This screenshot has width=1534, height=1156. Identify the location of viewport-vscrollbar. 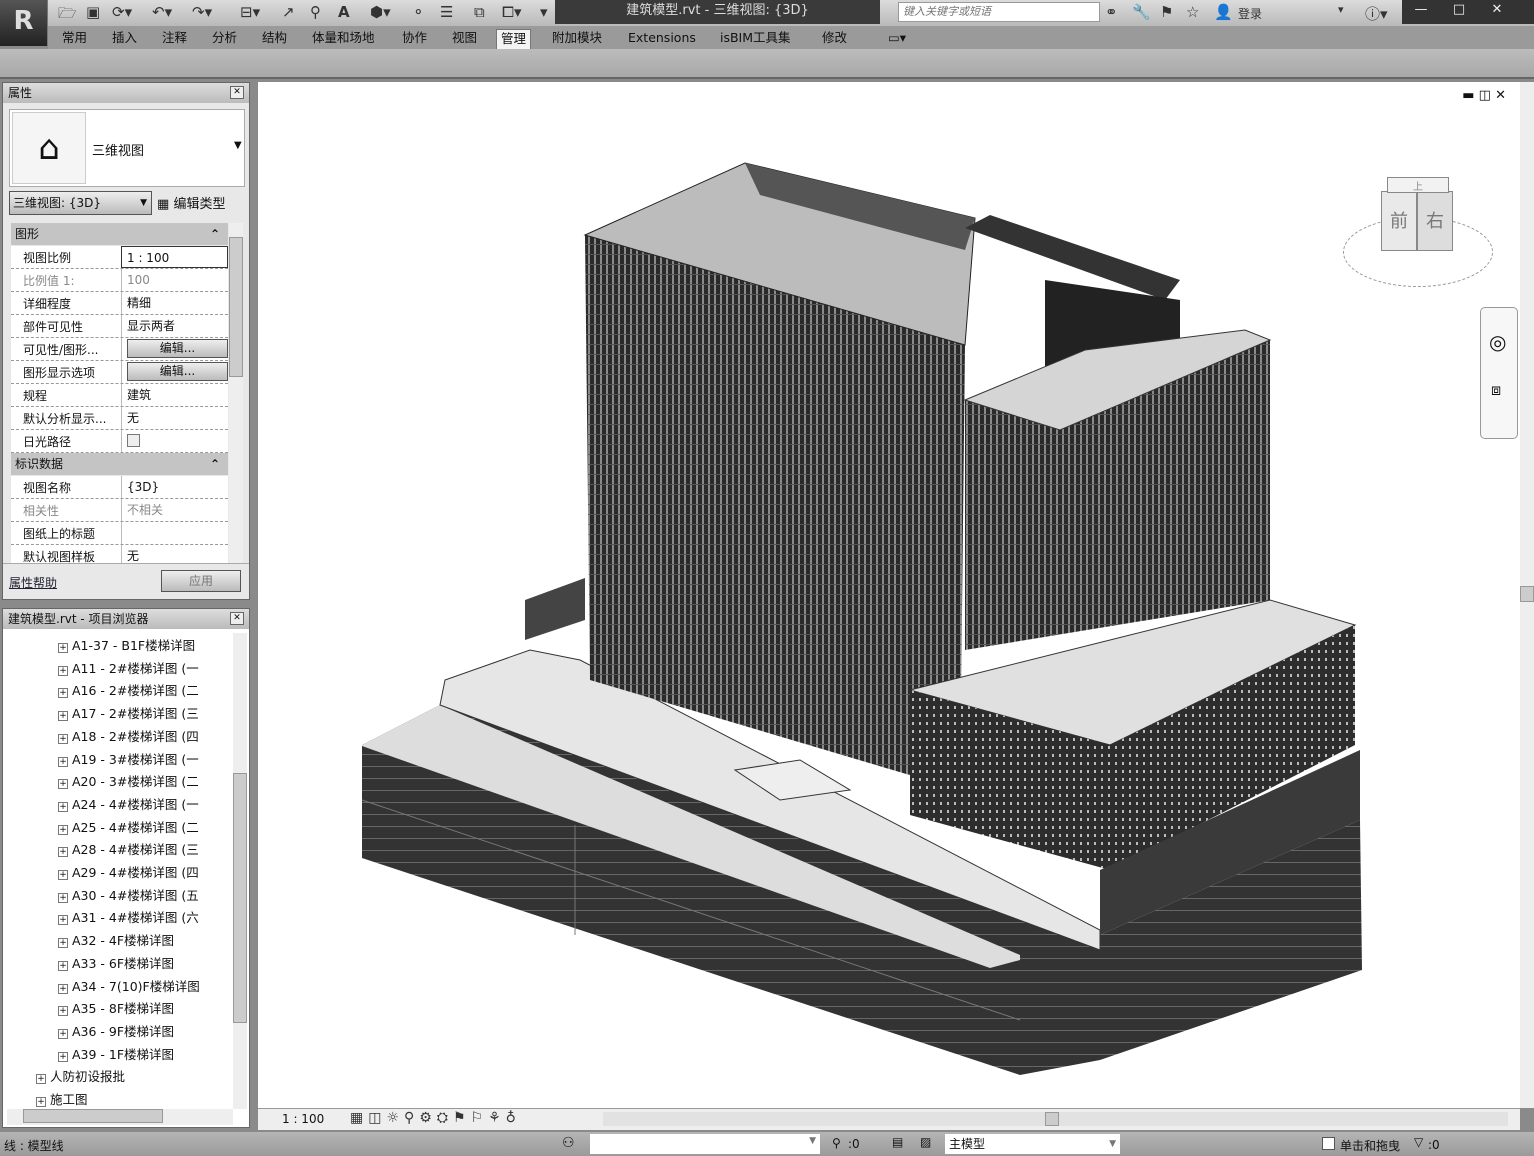
(1527, 595).